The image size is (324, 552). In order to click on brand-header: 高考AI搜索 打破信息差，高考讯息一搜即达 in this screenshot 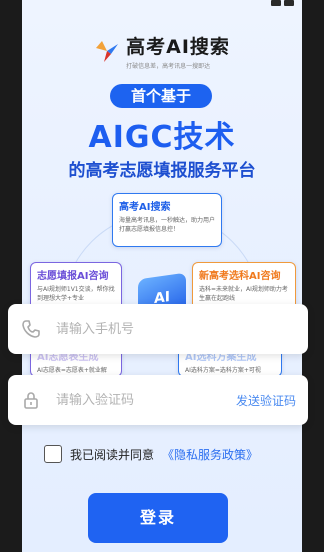, I will do `click(162, 51)`.